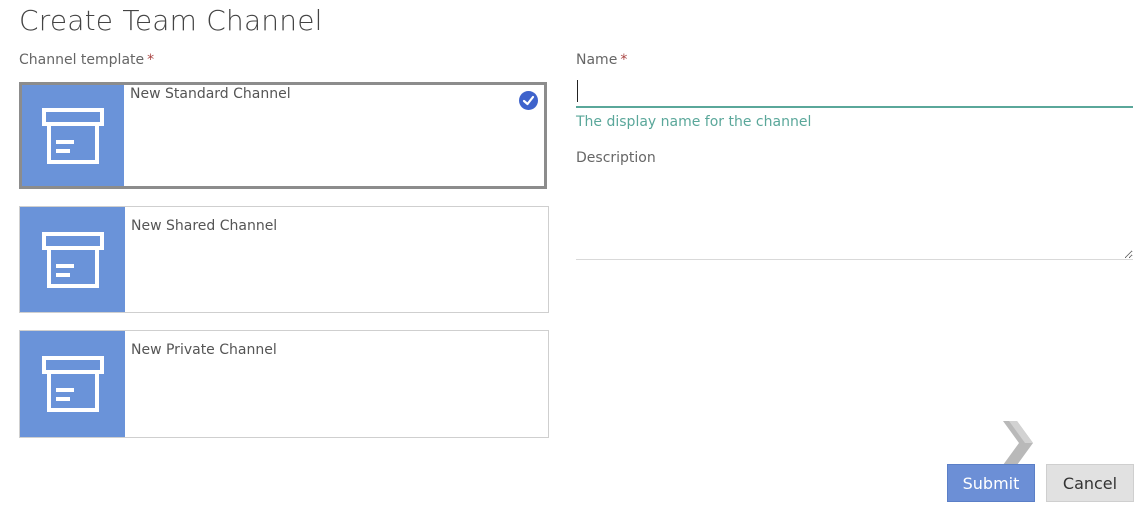 The width and height of the screenshot is (1145, 509). What do you see at coordinates (528, 100) in the screenshot?
I see `selected-check-icon` at bounding box center [528, 100].